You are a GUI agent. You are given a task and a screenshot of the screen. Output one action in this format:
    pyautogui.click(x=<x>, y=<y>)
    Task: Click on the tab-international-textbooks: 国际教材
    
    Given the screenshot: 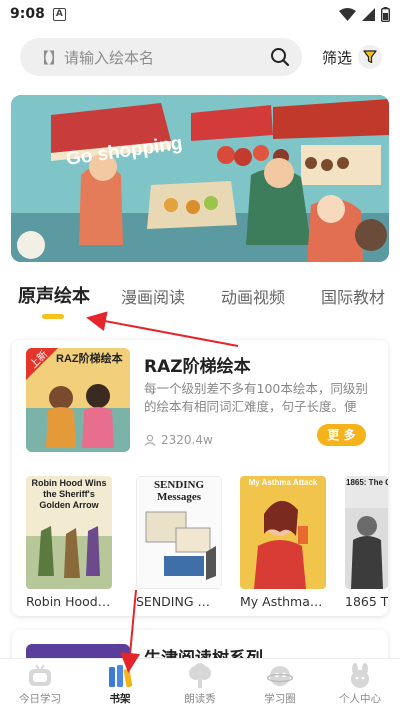 What is the action you would take?
    pyautogui.click(x=353, y=296)
    